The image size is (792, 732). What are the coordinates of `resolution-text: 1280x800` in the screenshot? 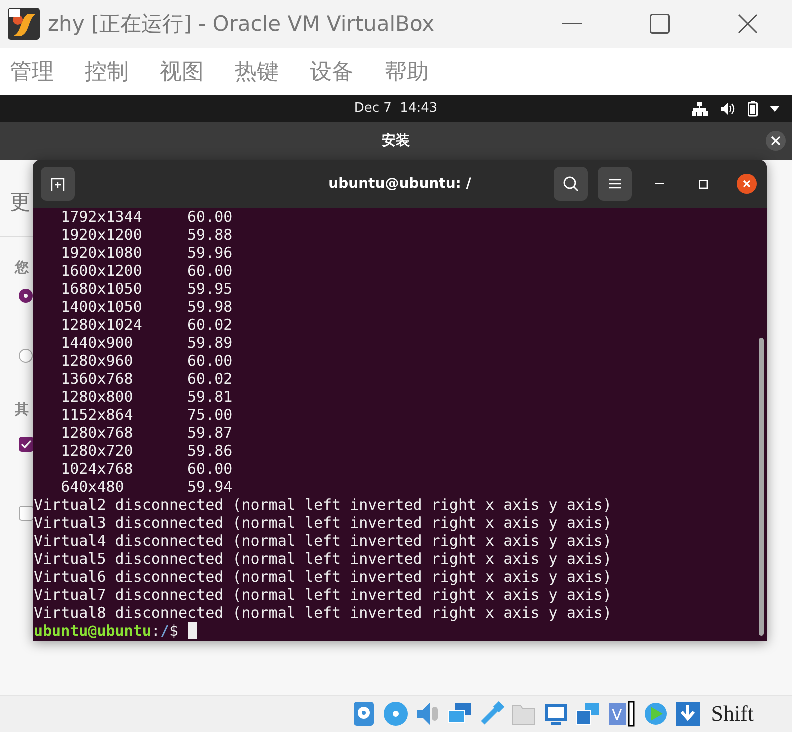 It's located at (97, 397).